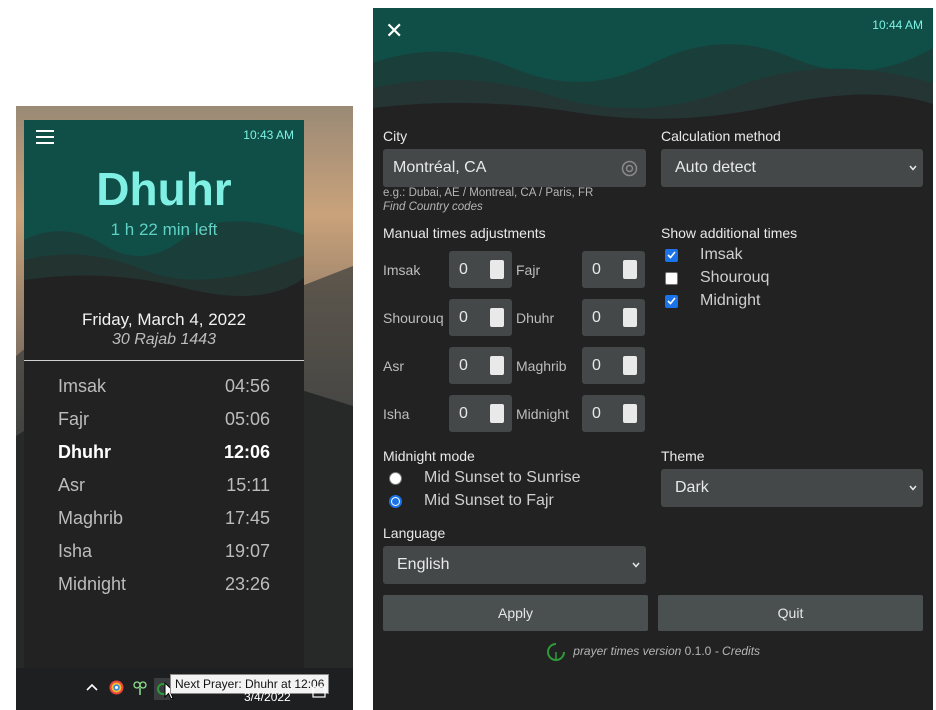 This screenshot has width=936, height=710. What do you see at coordinates (75, 551) in the screenshot?
I see `prayer-name: Isha` at bounding box center [75, 551].